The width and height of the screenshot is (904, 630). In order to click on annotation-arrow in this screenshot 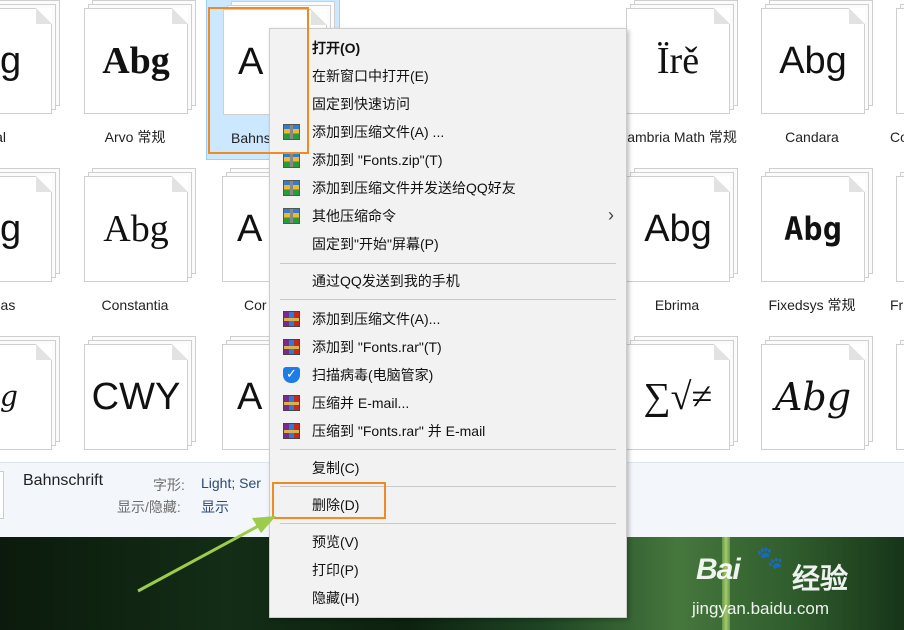, I will do `click(206, 554)`.